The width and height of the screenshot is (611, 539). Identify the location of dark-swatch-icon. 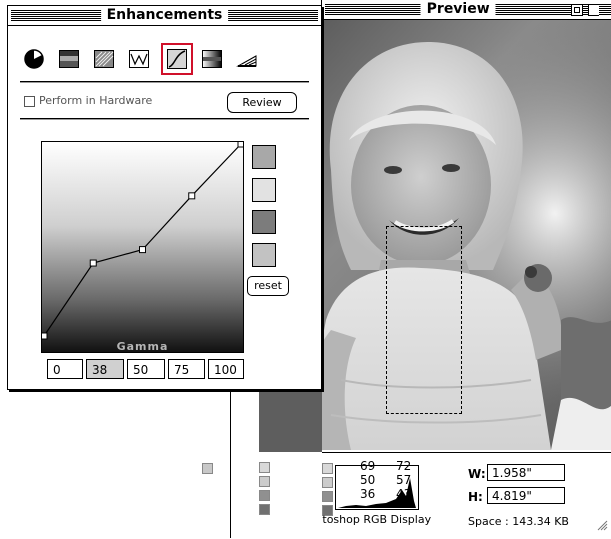
(327, 496).